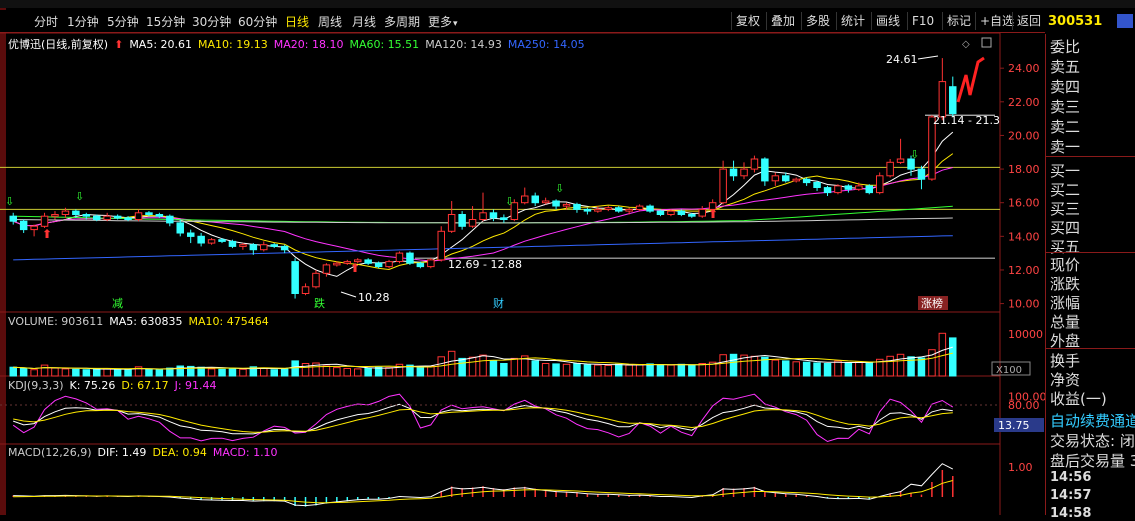 The image size is (1135, 521). Describe the element at coordinates (1065, 107) in the screenshot. I see `sell-row-3: 卖三` at that location.